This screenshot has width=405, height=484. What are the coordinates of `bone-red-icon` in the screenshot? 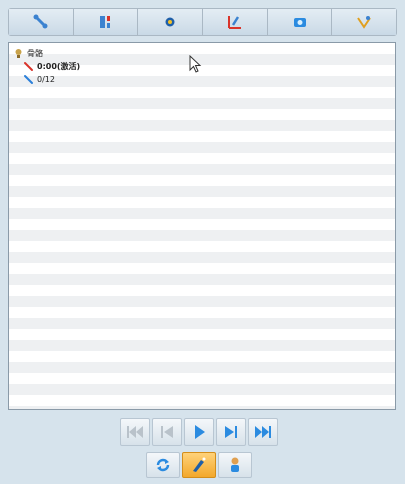 It's located at (28, 66).